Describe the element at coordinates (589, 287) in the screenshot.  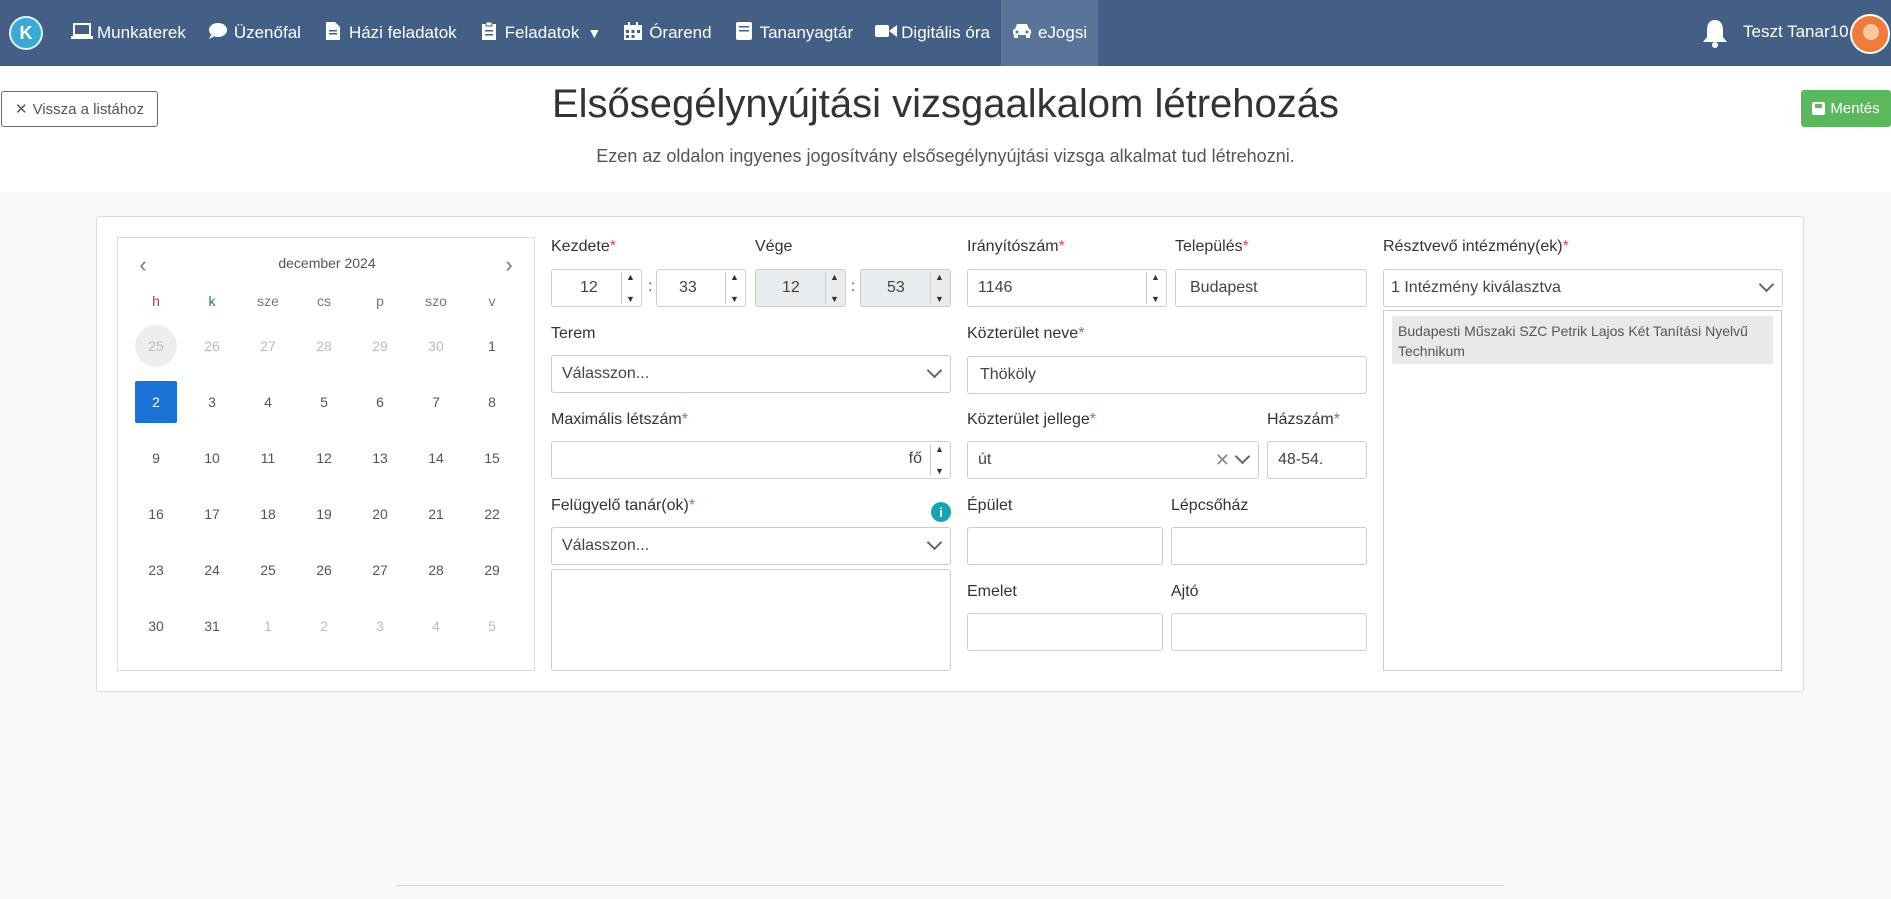
I see `start-hour-value: 12` at that location.